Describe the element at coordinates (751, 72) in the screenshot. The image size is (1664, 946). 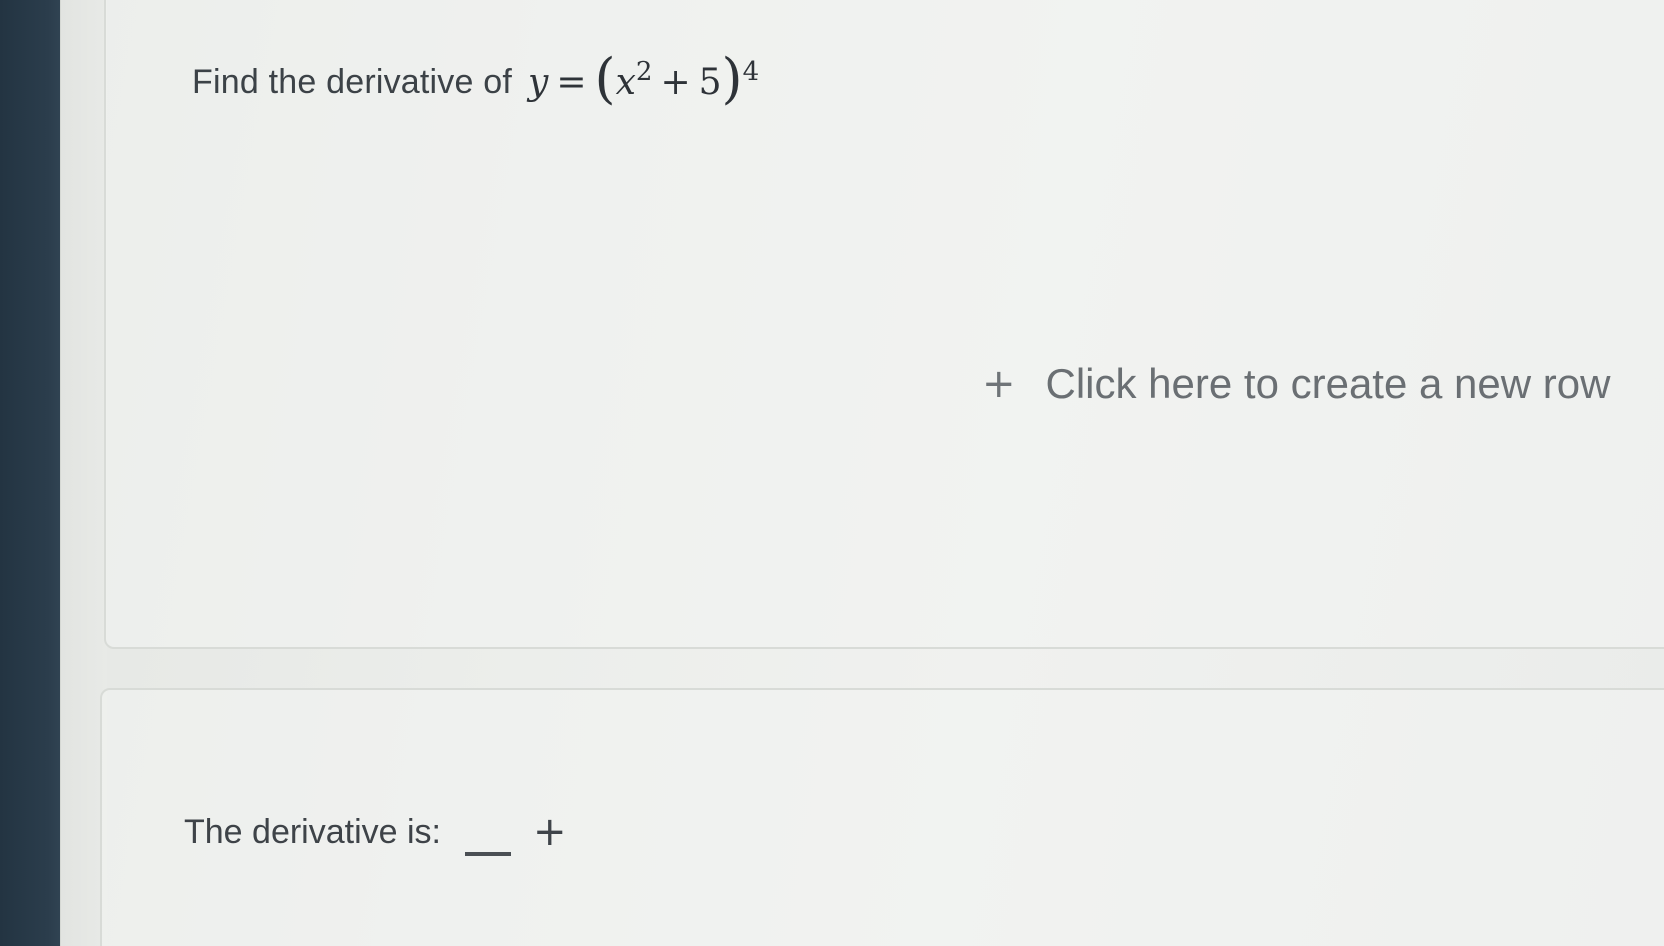
I see `equation-outer-exponent: 4` at that location.